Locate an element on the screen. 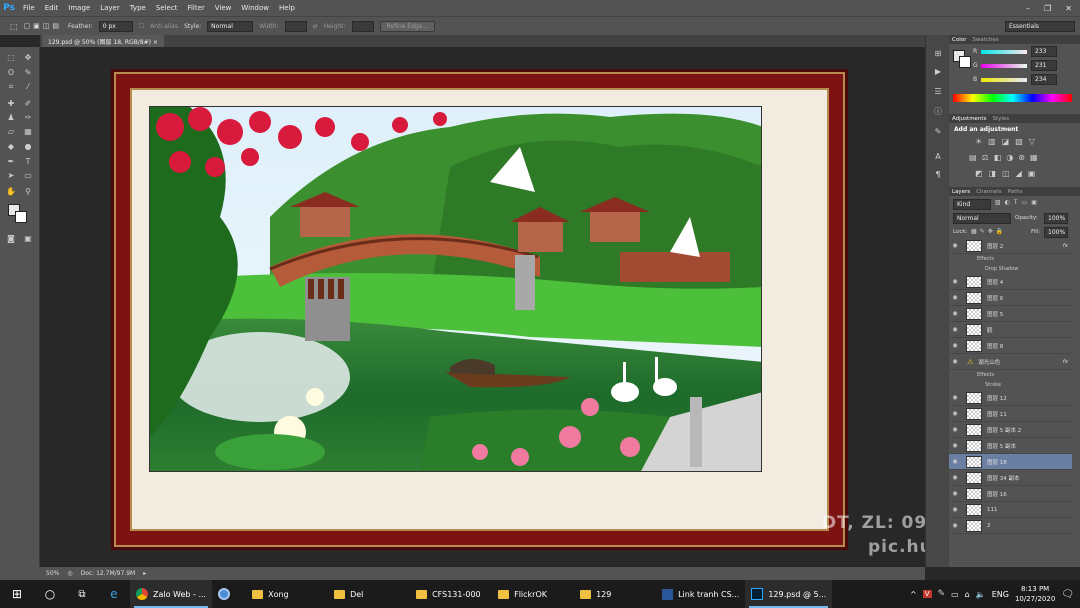  adjustment-icons-row-2: ▤⚖◧◑⊛▦ is located at coordinates (1006, 157).